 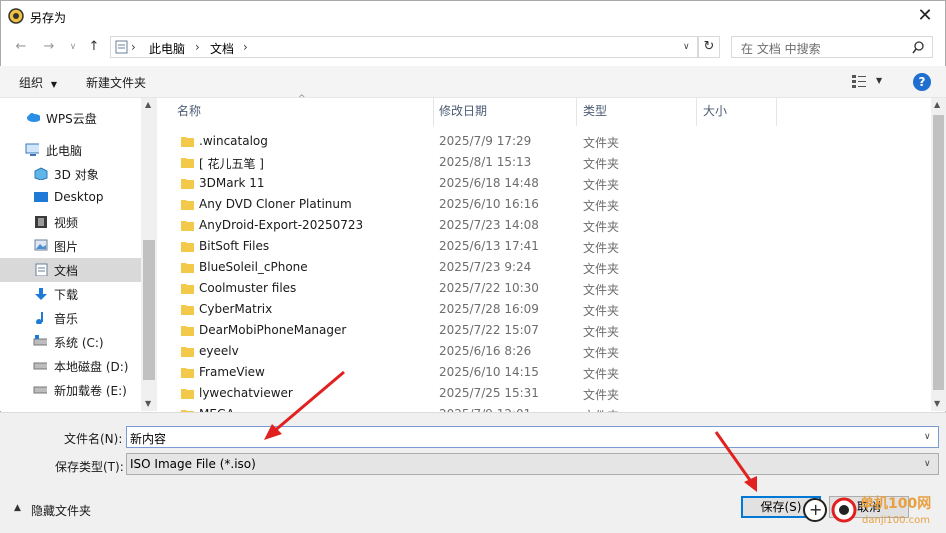 What do you see at coordinates (896, 504) in the screenshot?
I see `watermark-text: 单机100网` at bounding box center [896, 504].